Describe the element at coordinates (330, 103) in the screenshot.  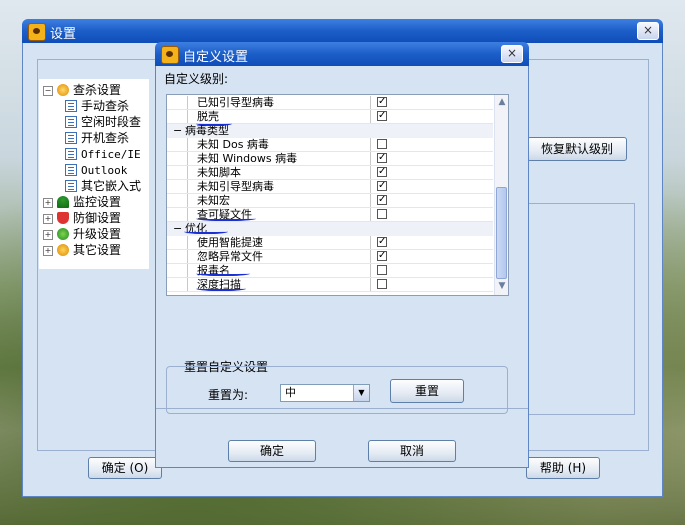
I see `setting-row: 已知引导型病毒 ✓` at that location.